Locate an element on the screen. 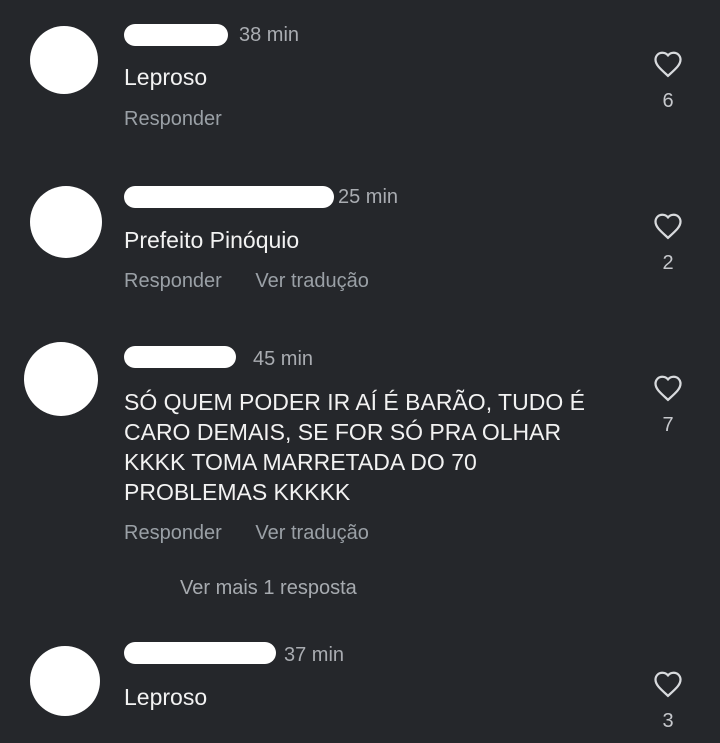 This screenshot has height=743, width=720. comment-text: Prefeito Pinóquio is located at coordinates (212, 240).